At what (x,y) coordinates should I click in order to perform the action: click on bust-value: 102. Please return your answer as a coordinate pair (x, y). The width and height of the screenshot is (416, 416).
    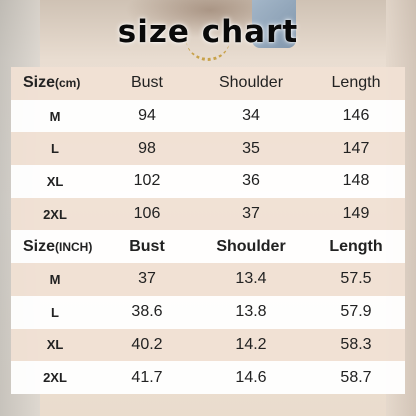
    Looking at the image, I should click on (147, 181).